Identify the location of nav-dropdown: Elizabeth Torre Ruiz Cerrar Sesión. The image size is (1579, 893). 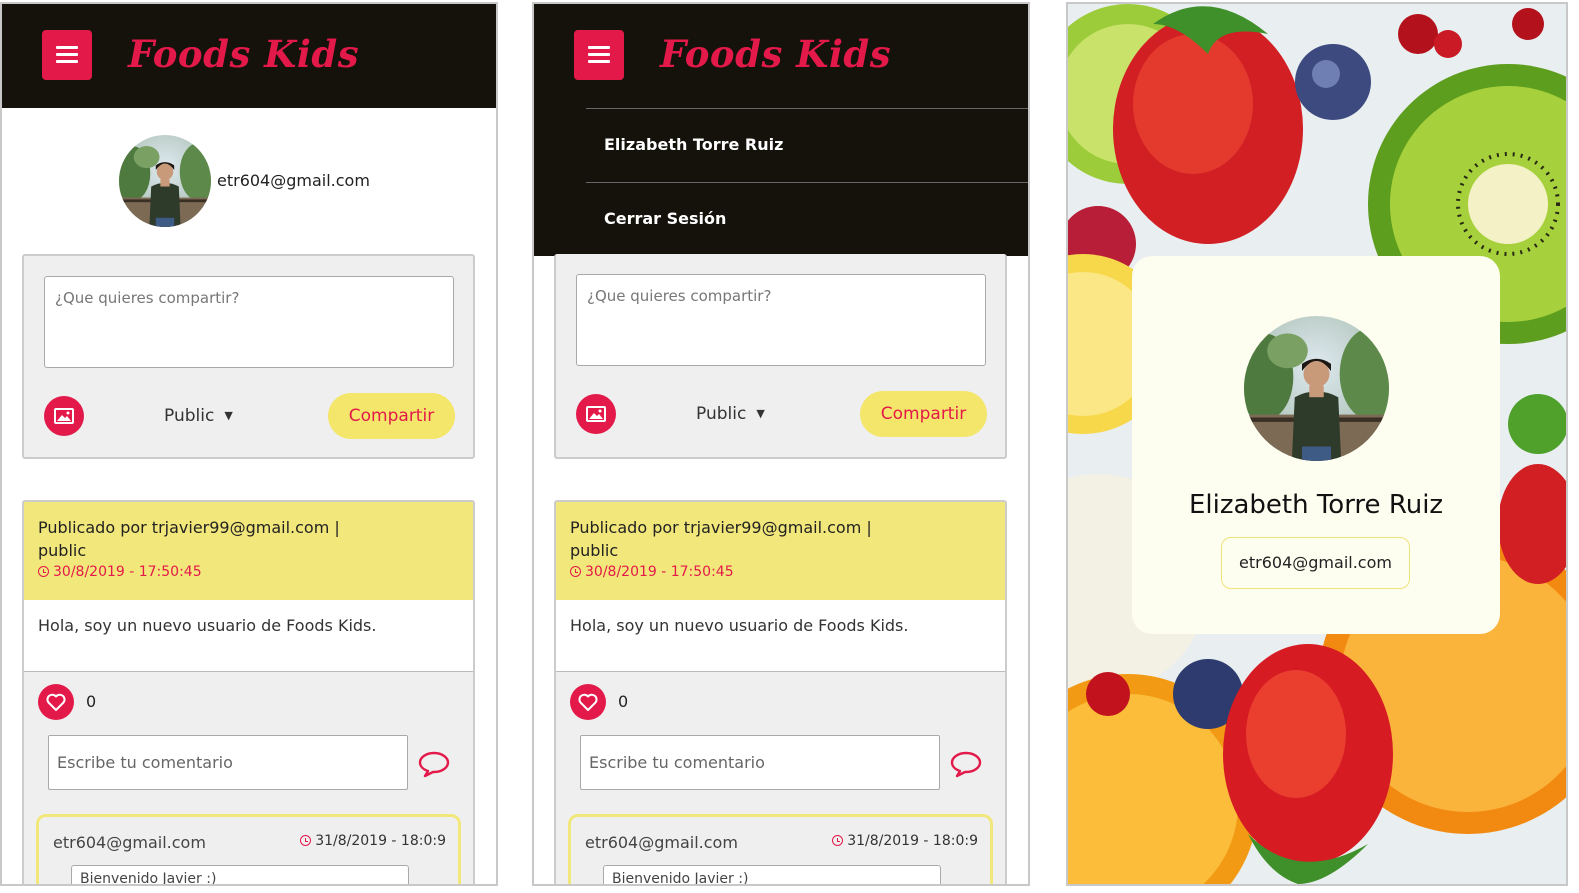
(781, 182).